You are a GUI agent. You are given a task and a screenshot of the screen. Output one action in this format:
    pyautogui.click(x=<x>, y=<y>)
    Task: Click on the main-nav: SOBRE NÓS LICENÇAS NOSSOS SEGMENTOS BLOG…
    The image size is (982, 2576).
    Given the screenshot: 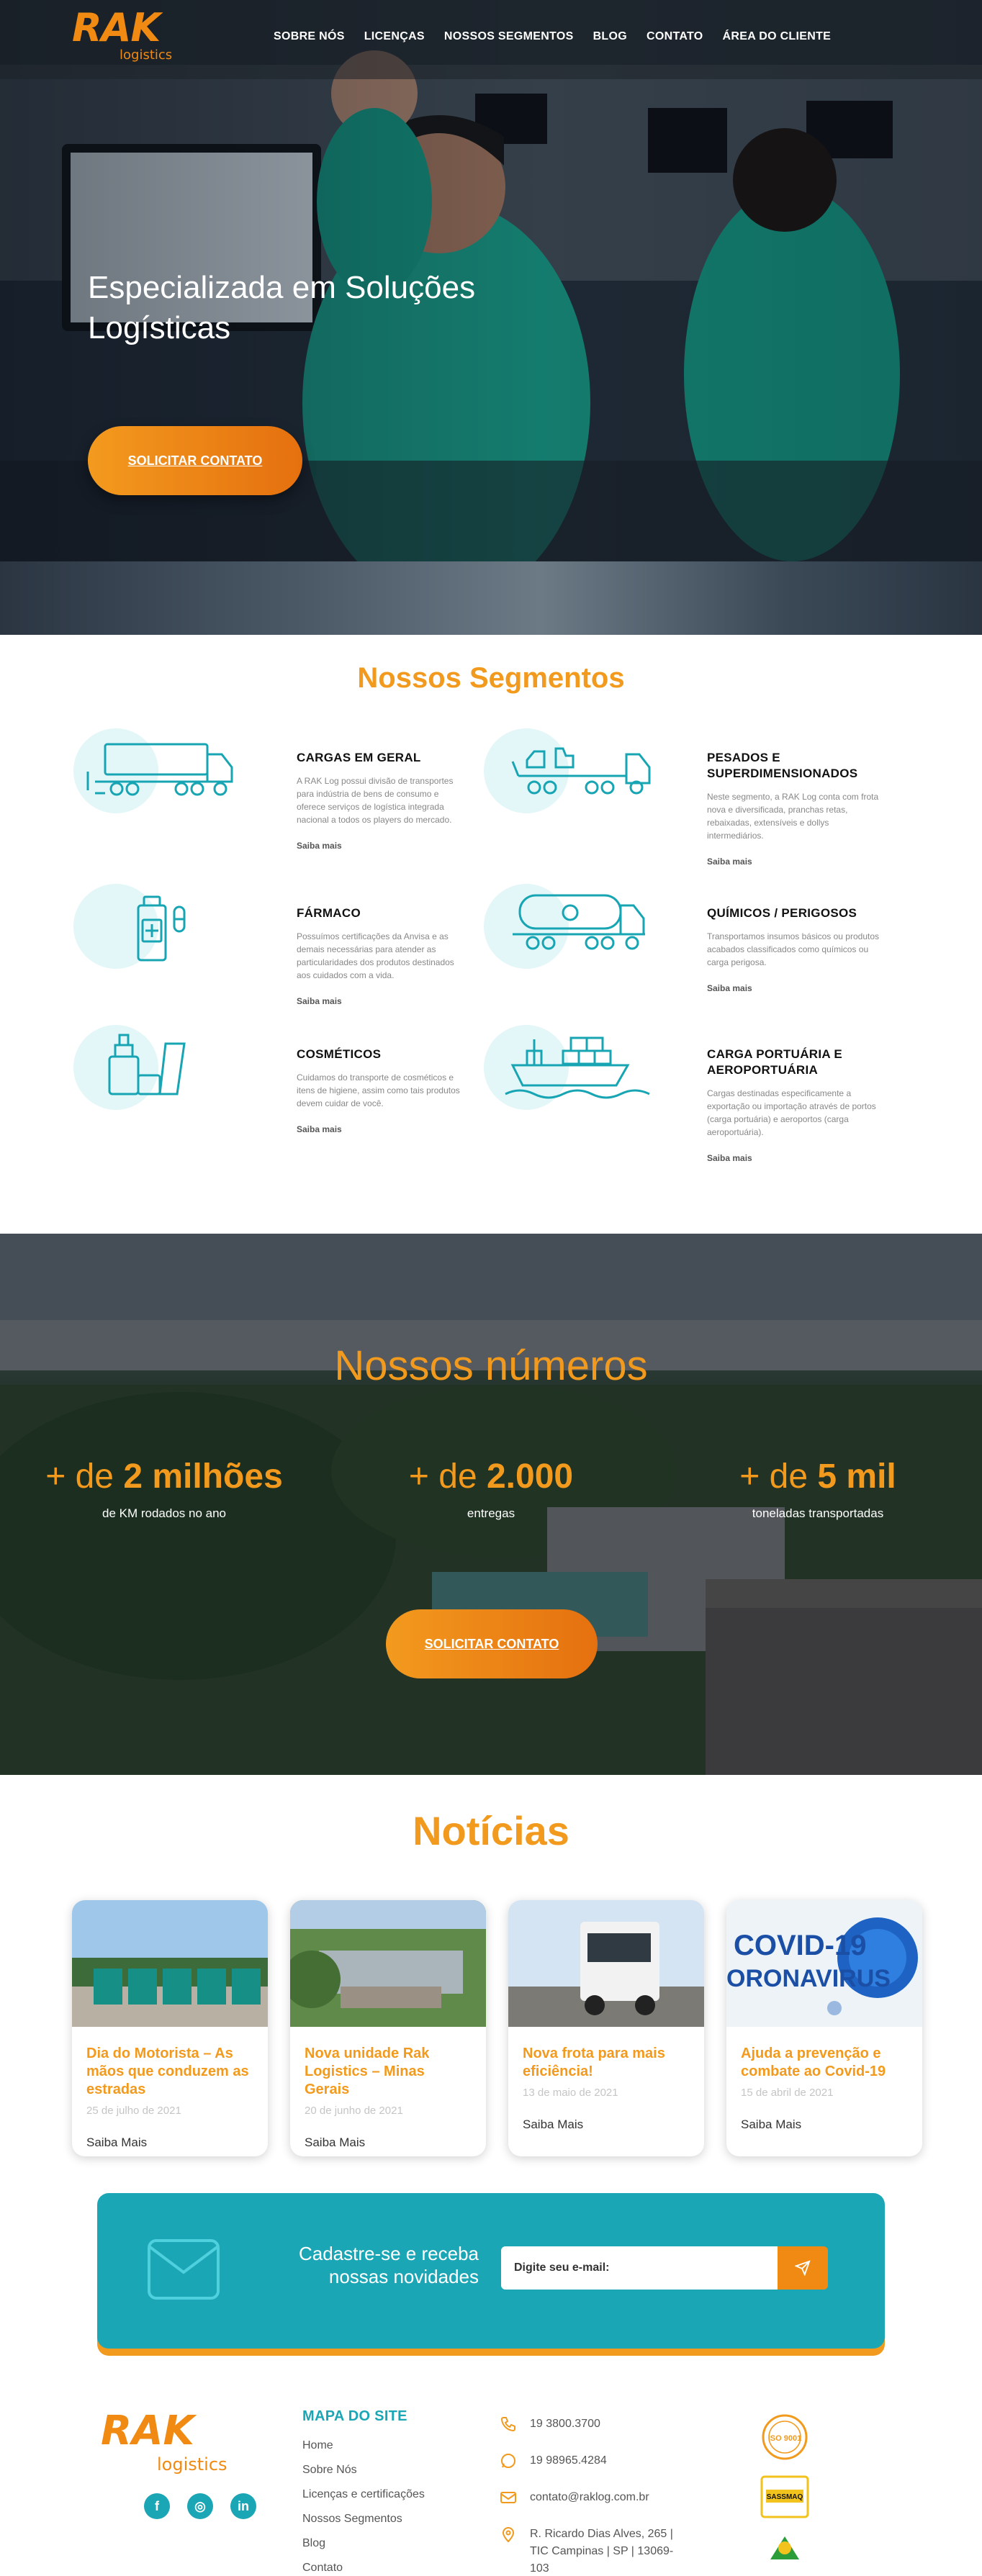 What is the action you would take?
    pyautogui.click(x=552, y=36)
    